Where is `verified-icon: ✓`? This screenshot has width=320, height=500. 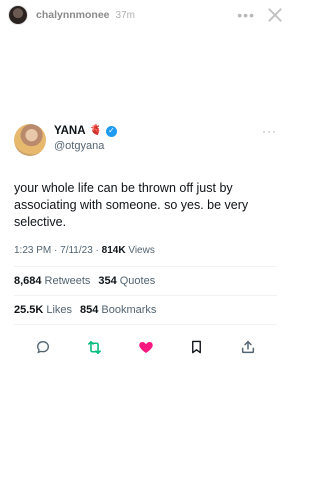
verified-icon: ✓ is located at coordinates (111, 131).